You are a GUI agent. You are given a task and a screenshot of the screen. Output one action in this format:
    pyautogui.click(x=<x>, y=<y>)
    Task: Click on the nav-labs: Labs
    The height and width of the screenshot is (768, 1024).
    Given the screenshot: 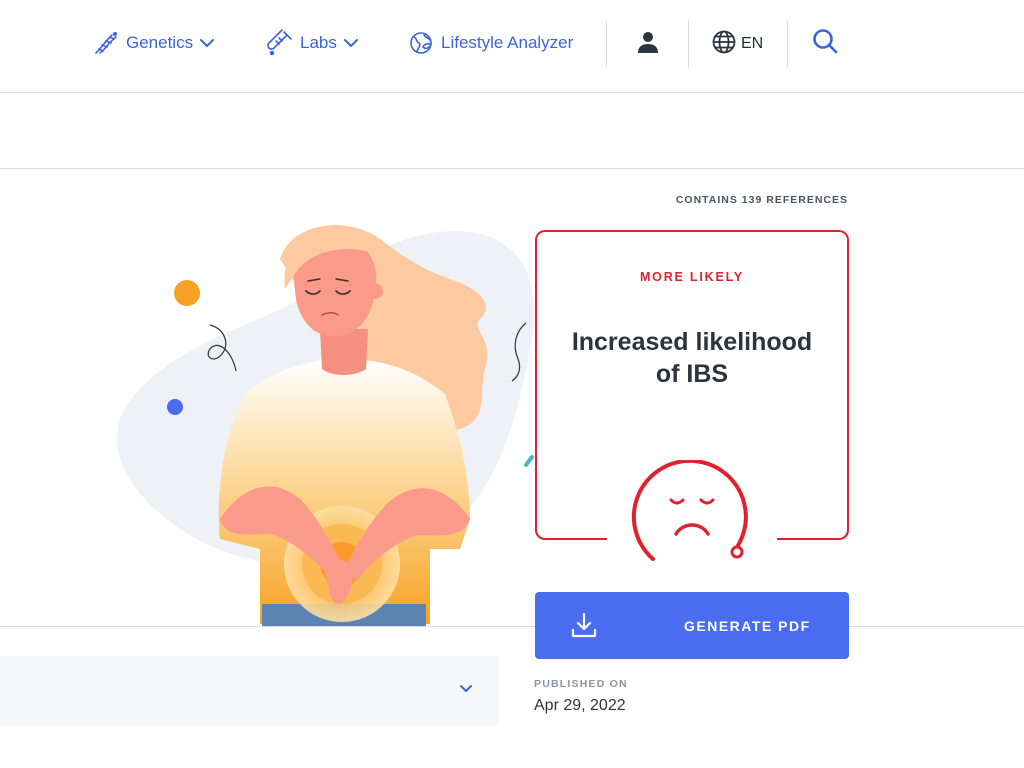 What is the action you would take?
    pyautogui.click(x=312, y=43)
    